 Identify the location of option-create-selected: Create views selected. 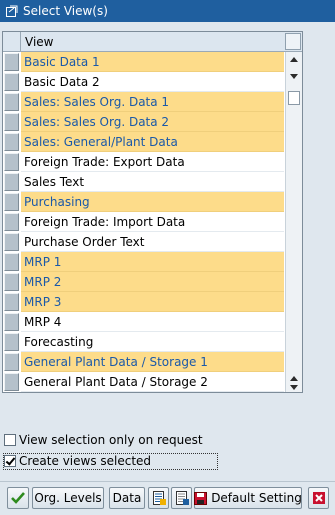
(77, 461).